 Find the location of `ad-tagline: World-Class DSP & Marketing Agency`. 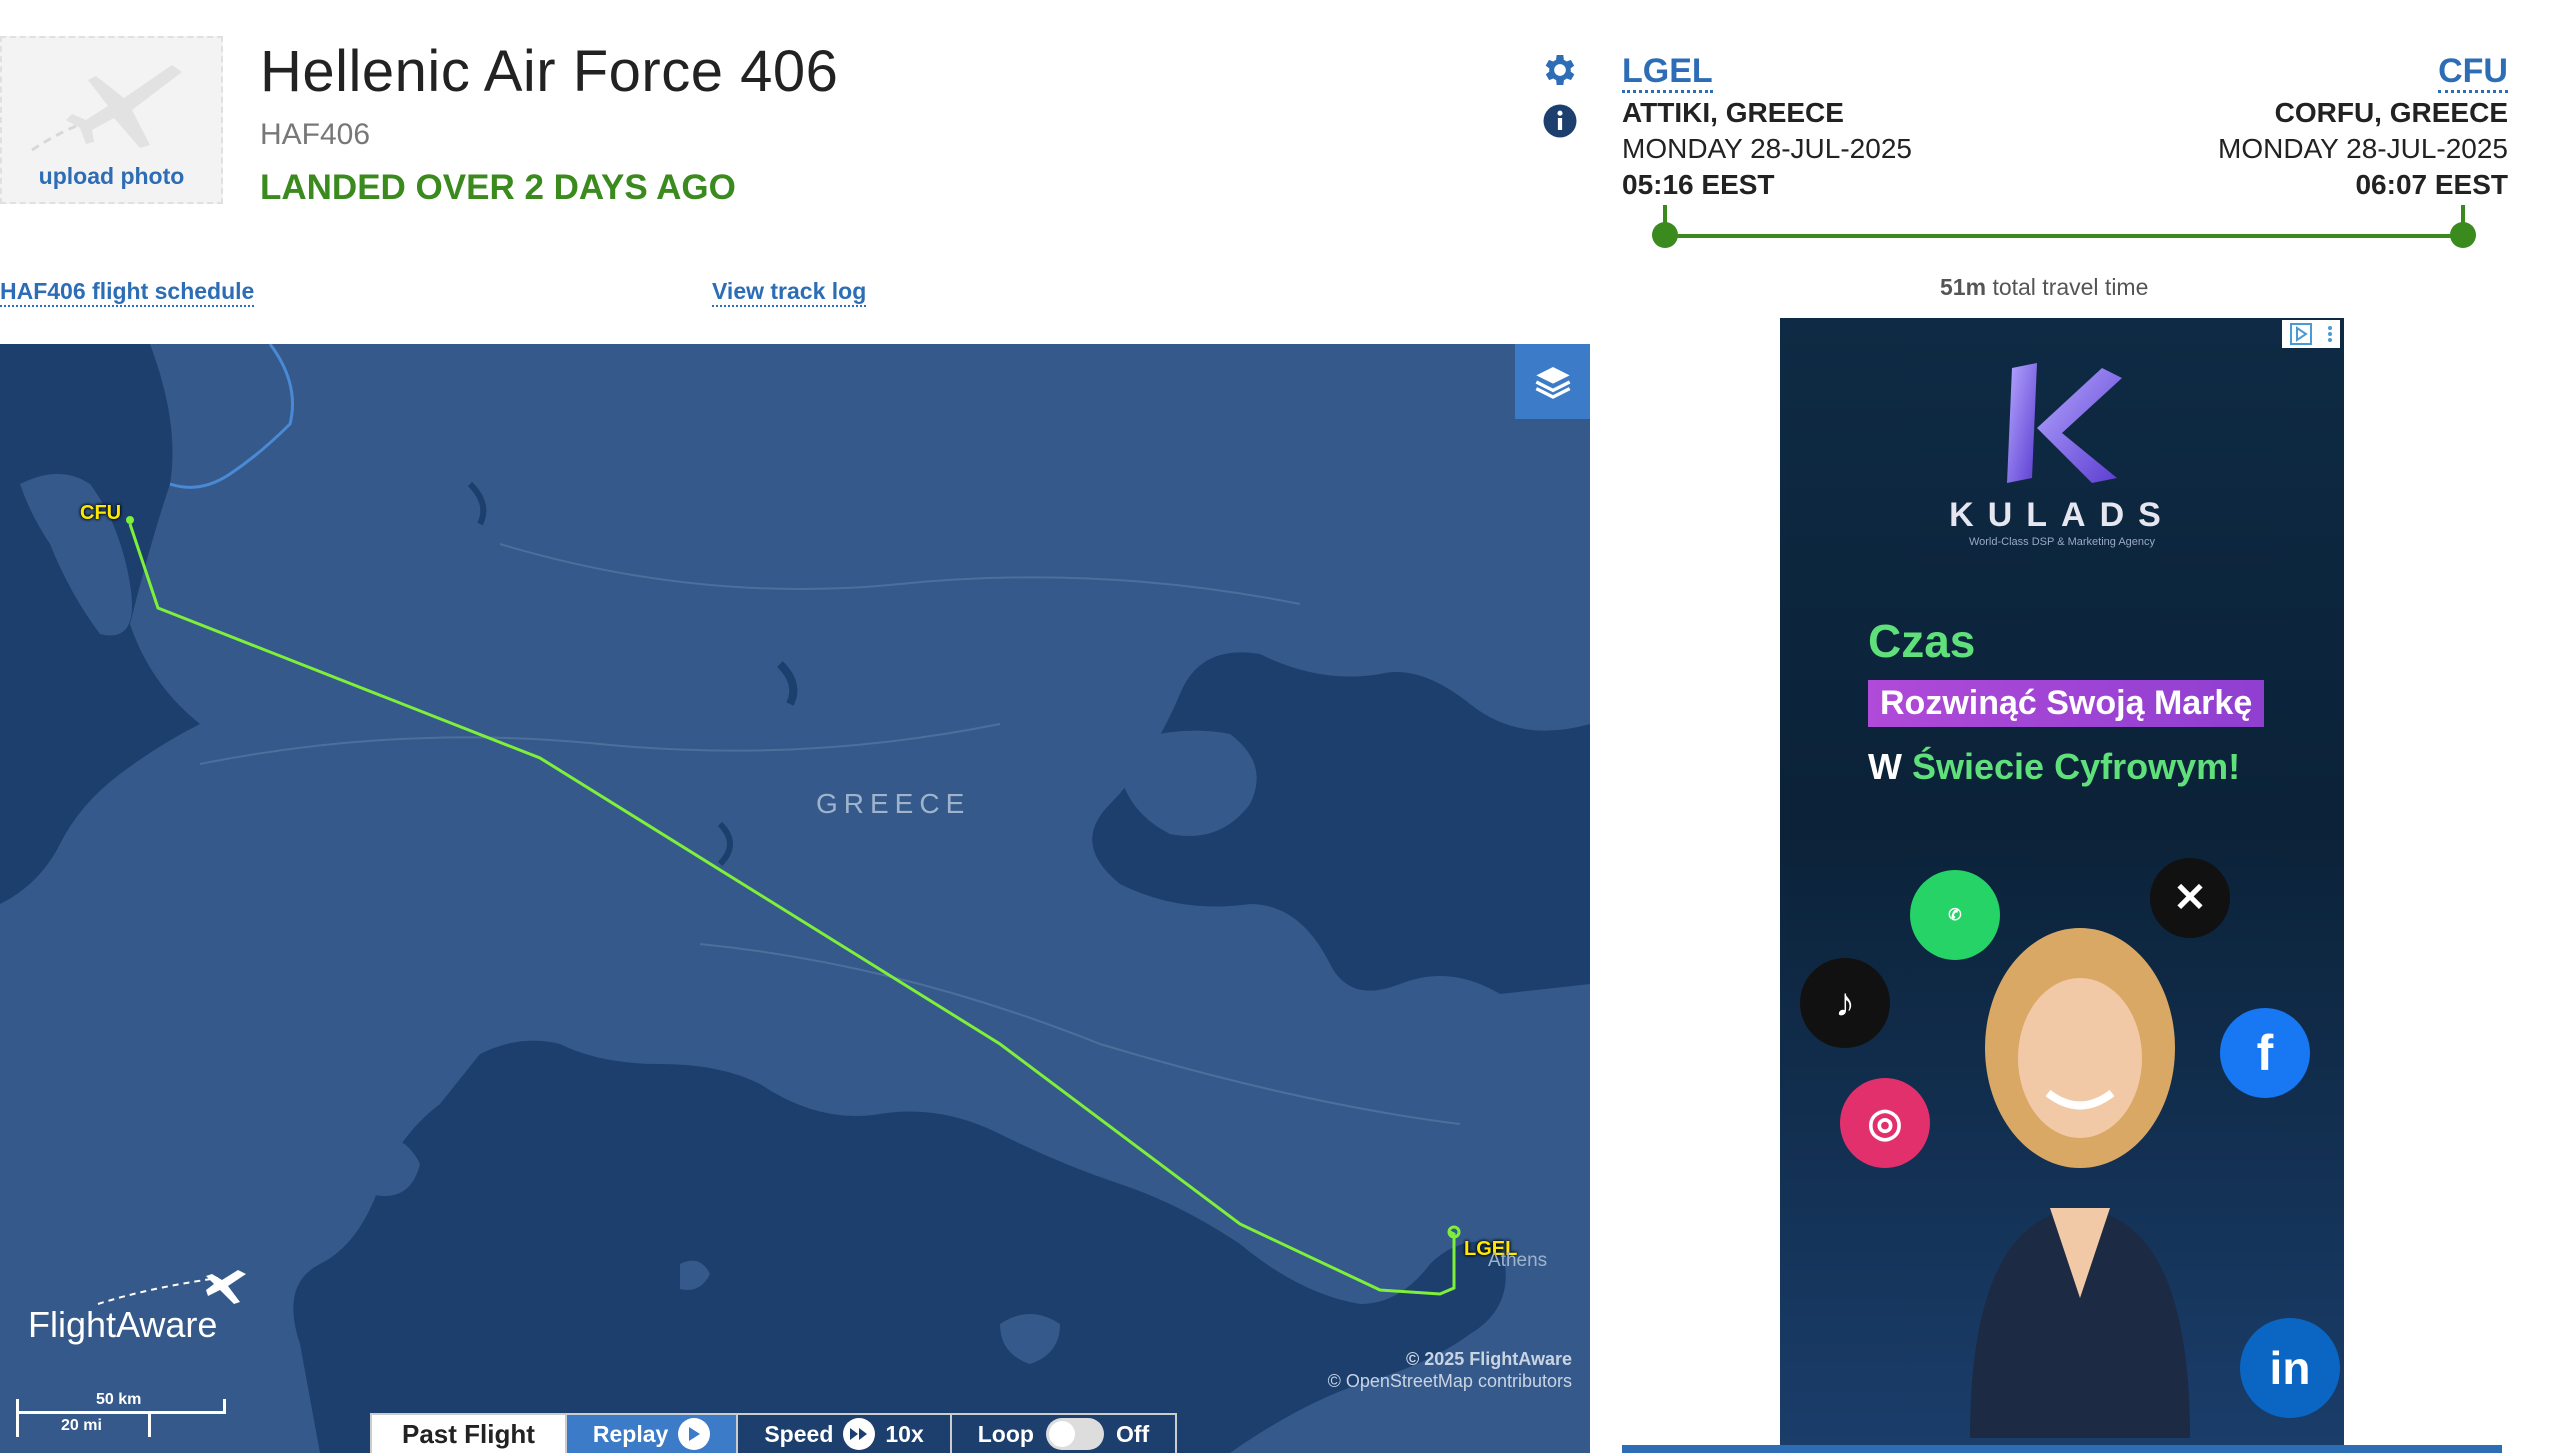

ad-tagline: World-Class DSP & Marketing Agency is located at coordinates (2062, 542).